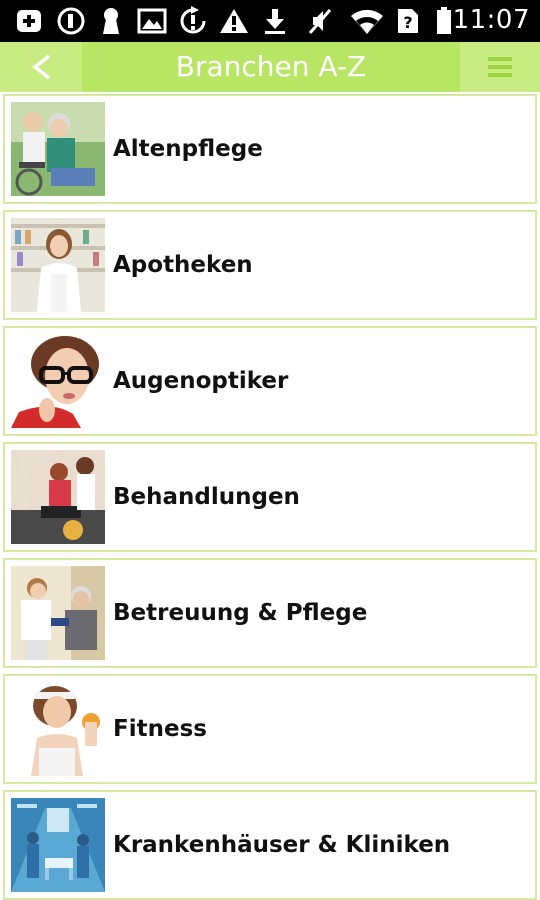  I want to click on warning-icon, so click(234, 21).